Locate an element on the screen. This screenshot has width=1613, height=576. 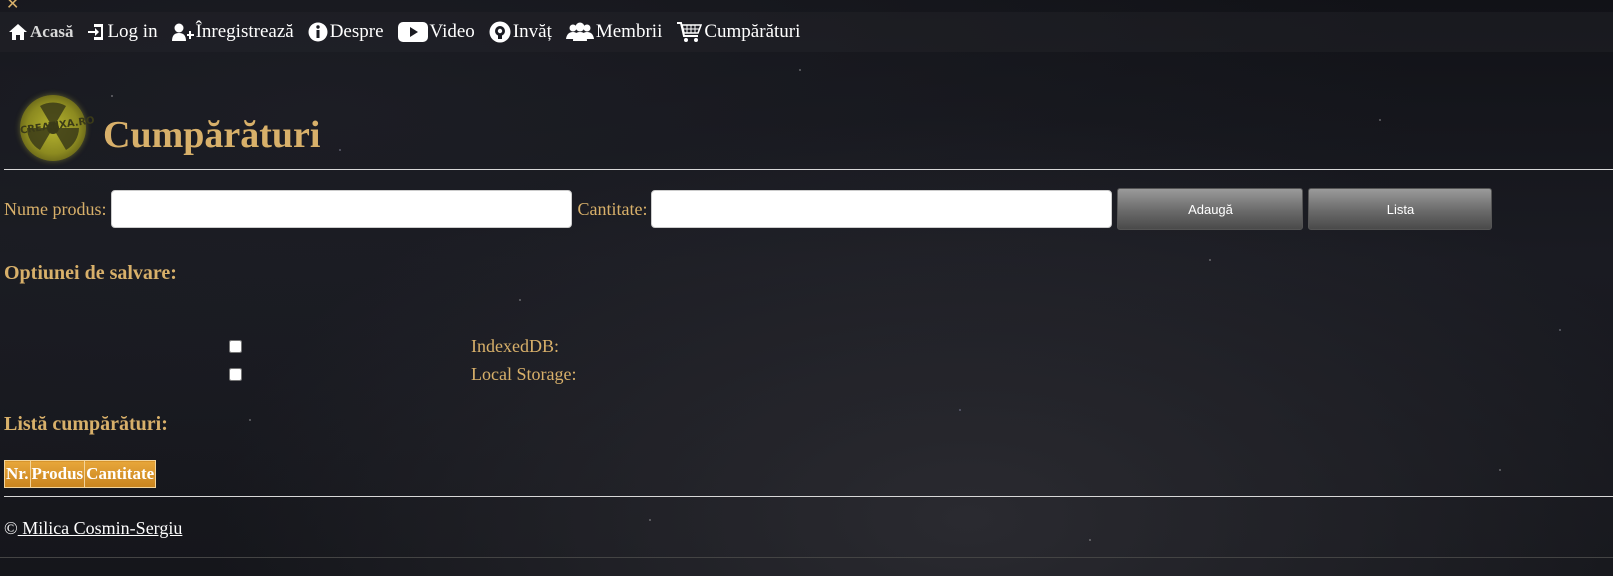
page-title: Cumpărături is located at coordinates (212, 135).